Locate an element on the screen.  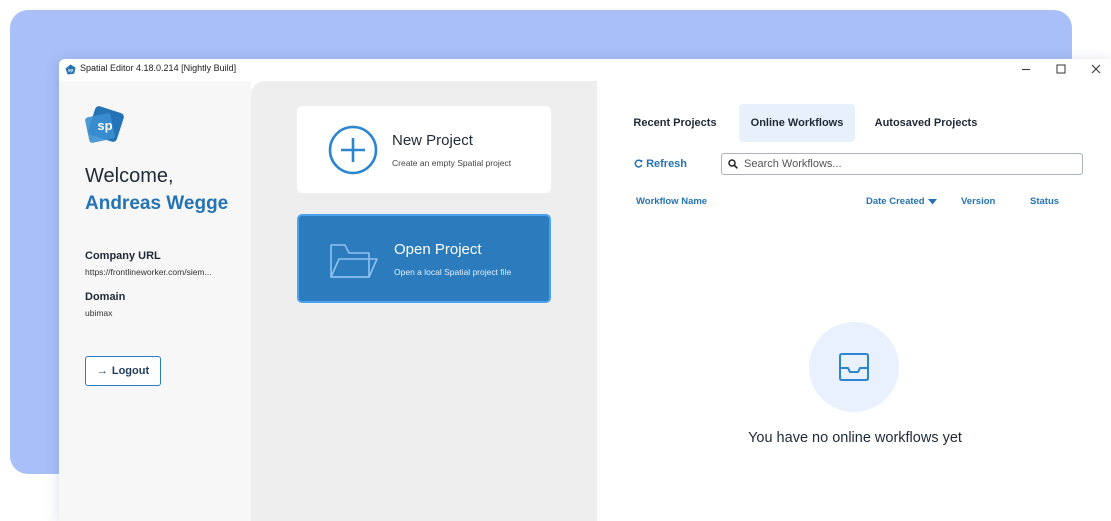
search-box is located at coordinates (902, 164).